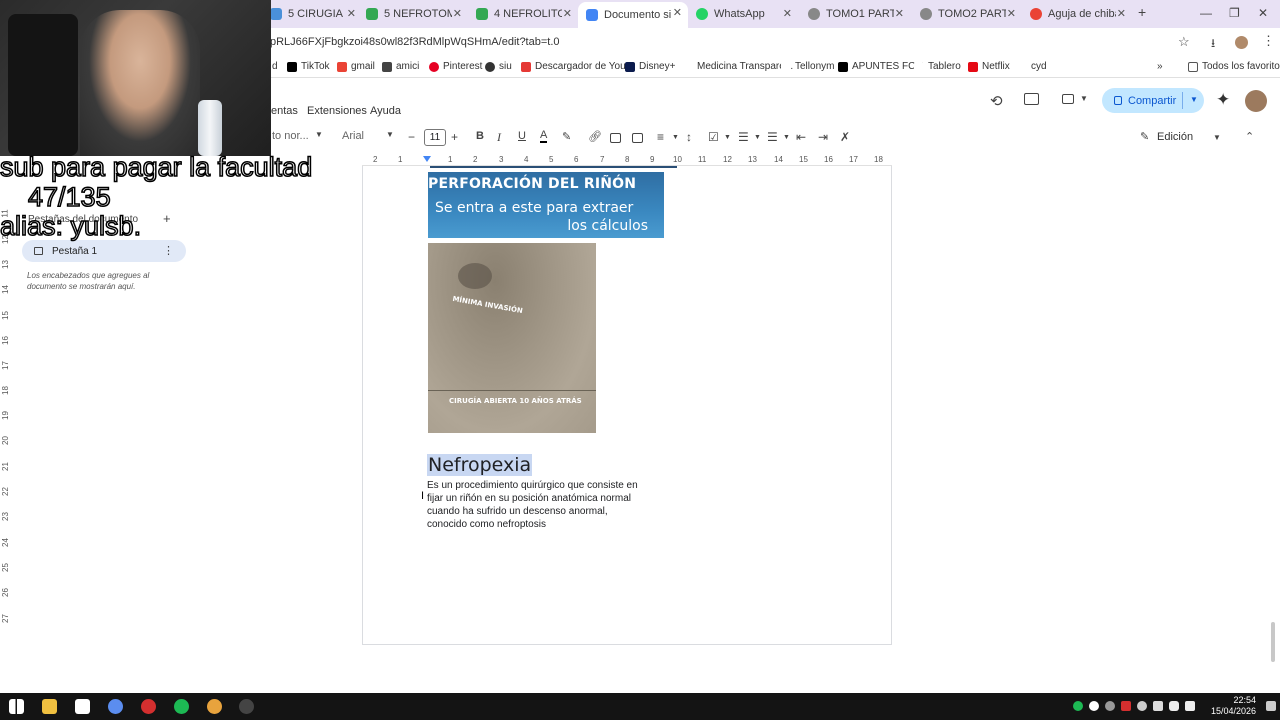 This screenshot has width=1280, height=720. What do you see at coordinates (772, 137) in the screenshot?
I see `numbered-list-icon: ☰` at bounding box center [772, 137].